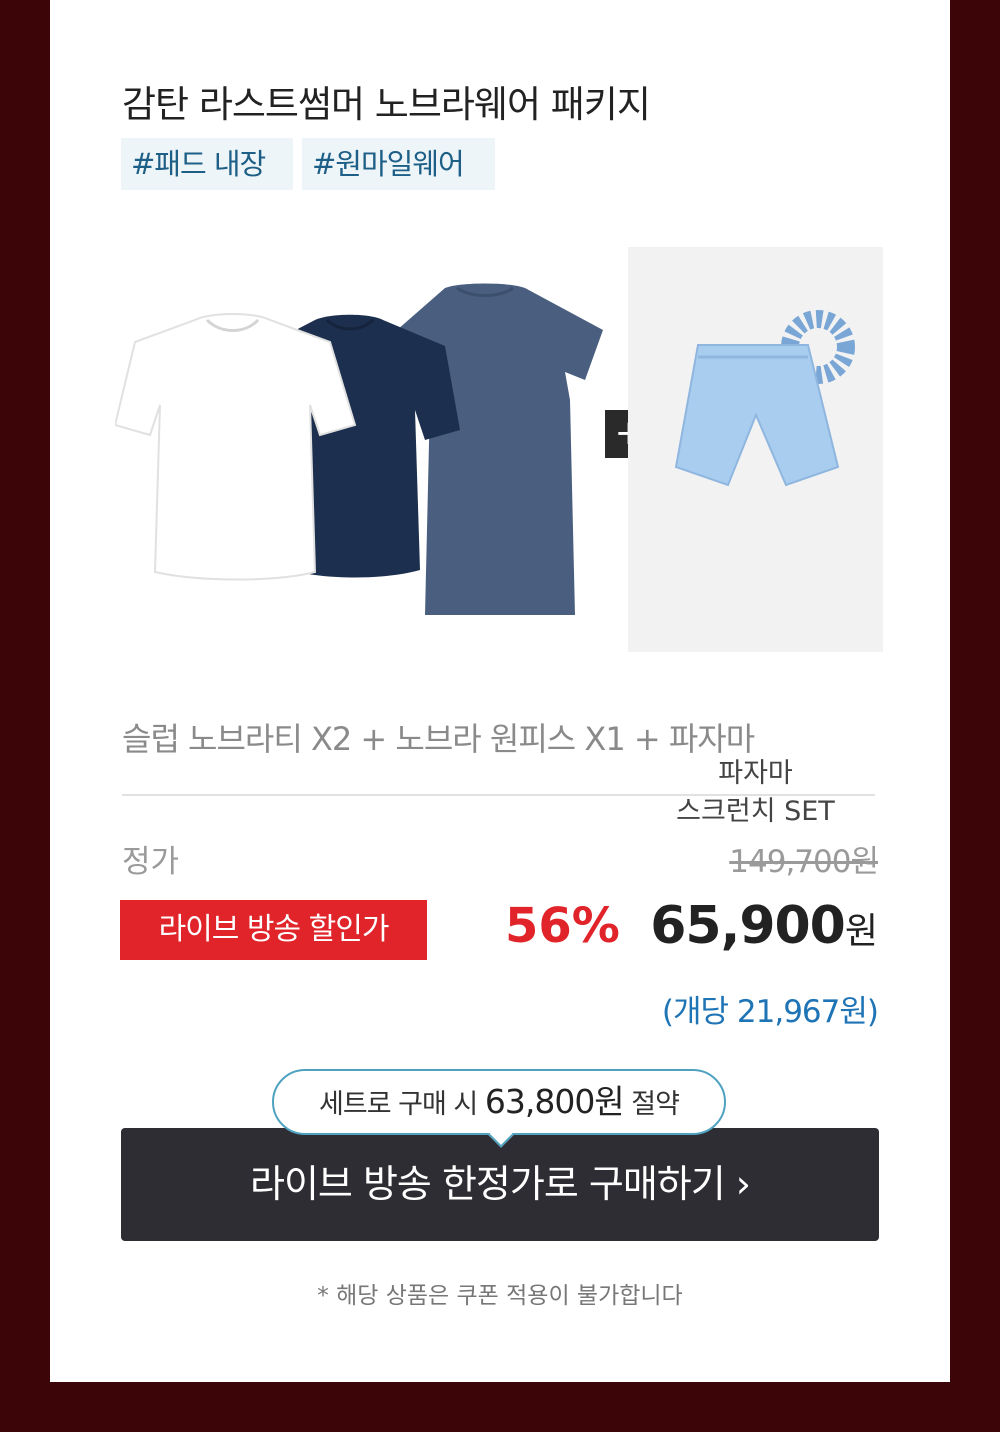  Describe the element at coordinates (757, 415) in the screenshot. I see `pajama-shorts-icon` at that location.